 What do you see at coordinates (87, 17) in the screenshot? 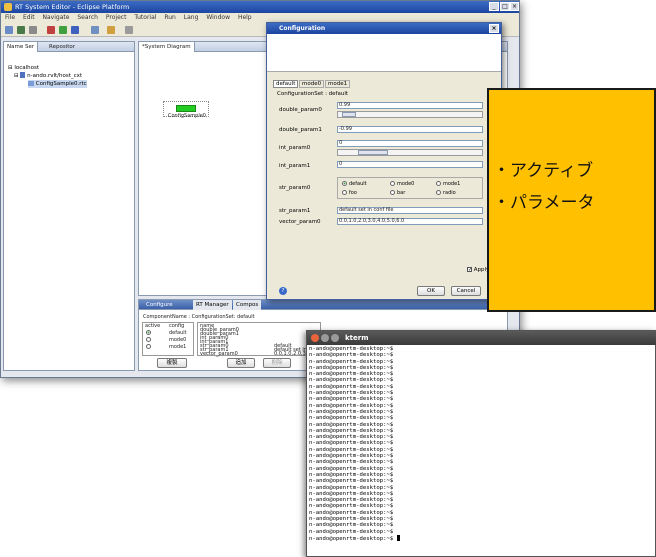
I see `menu-search: Search` at bounding box center [87, 17].